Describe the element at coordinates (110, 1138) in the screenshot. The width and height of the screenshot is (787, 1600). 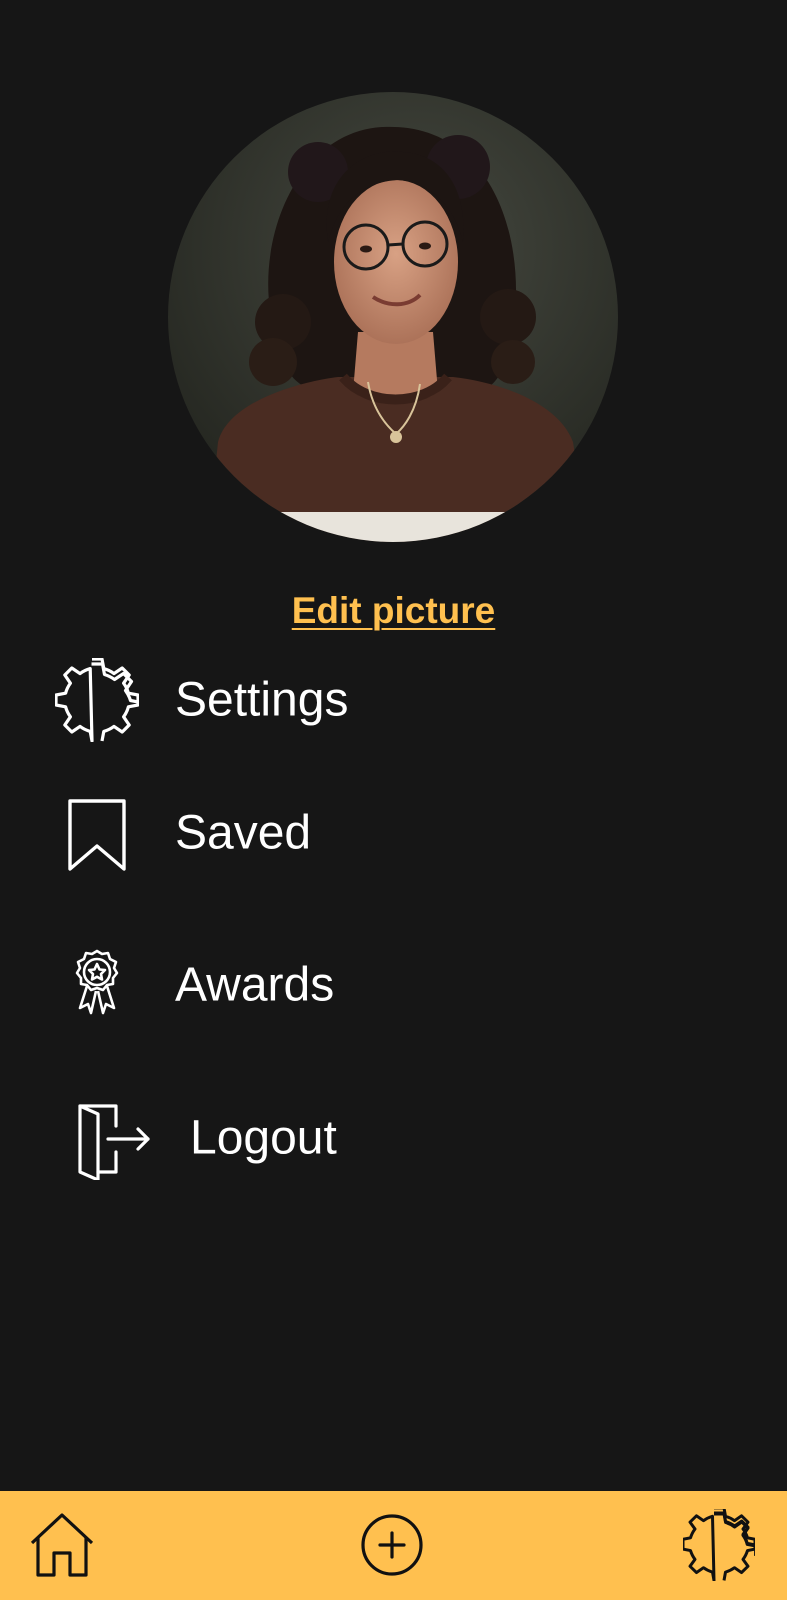
I see `logout-icon` at that location.